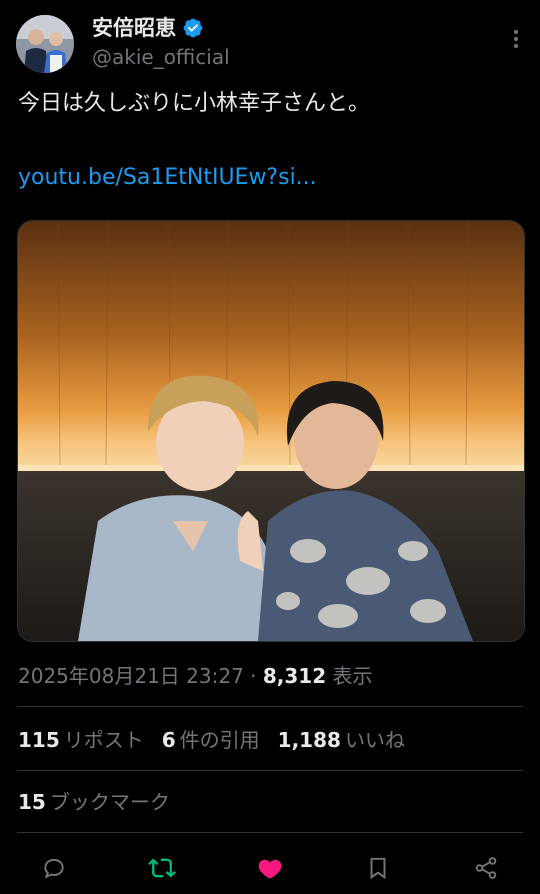  Describe the element at coordinates (134, 28) in the screenshot. I see `display-name: 安倍昭恵` at that location.